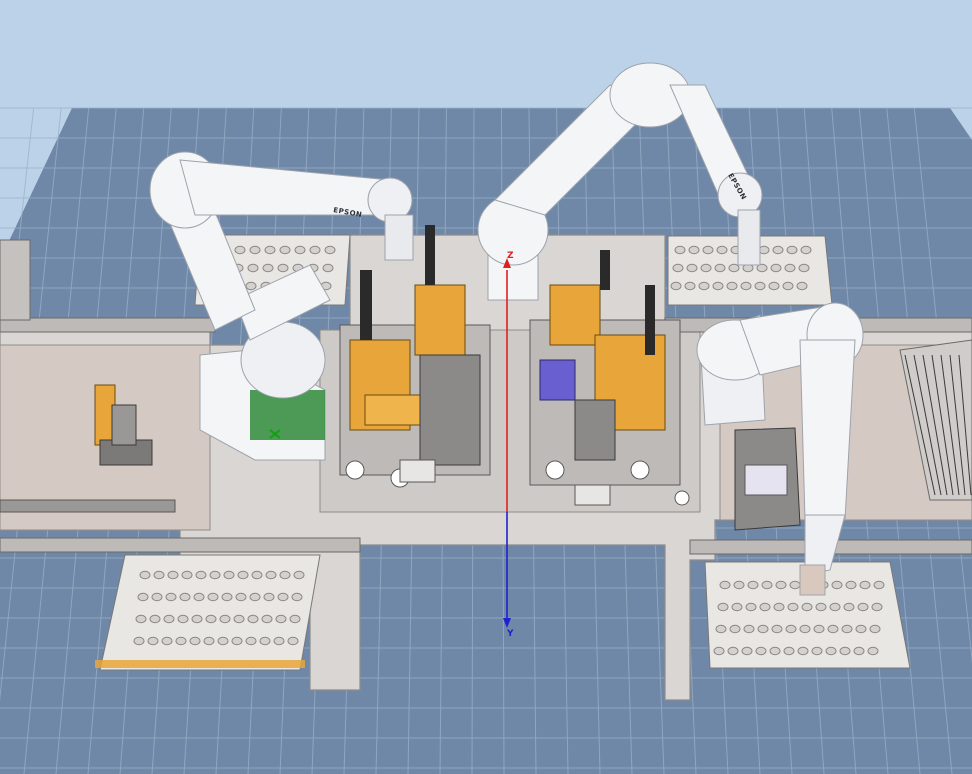 This screenshot has width=972, height=774. Describe the element at coordinates (510, 634) in the screenshot. I see `y-axis-label: Y` at that location.